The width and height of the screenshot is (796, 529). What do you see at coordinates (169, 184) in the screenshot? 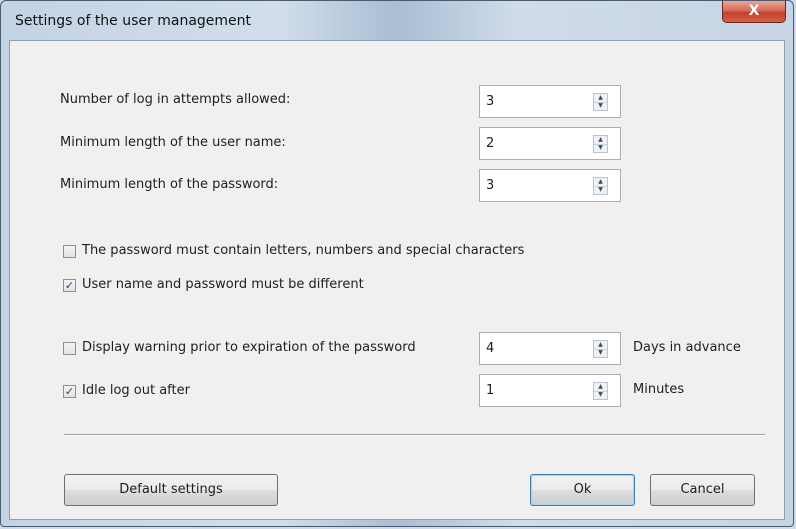
I see `password-length-label: Minimum length of the password:` at bounding box center [169, 184].